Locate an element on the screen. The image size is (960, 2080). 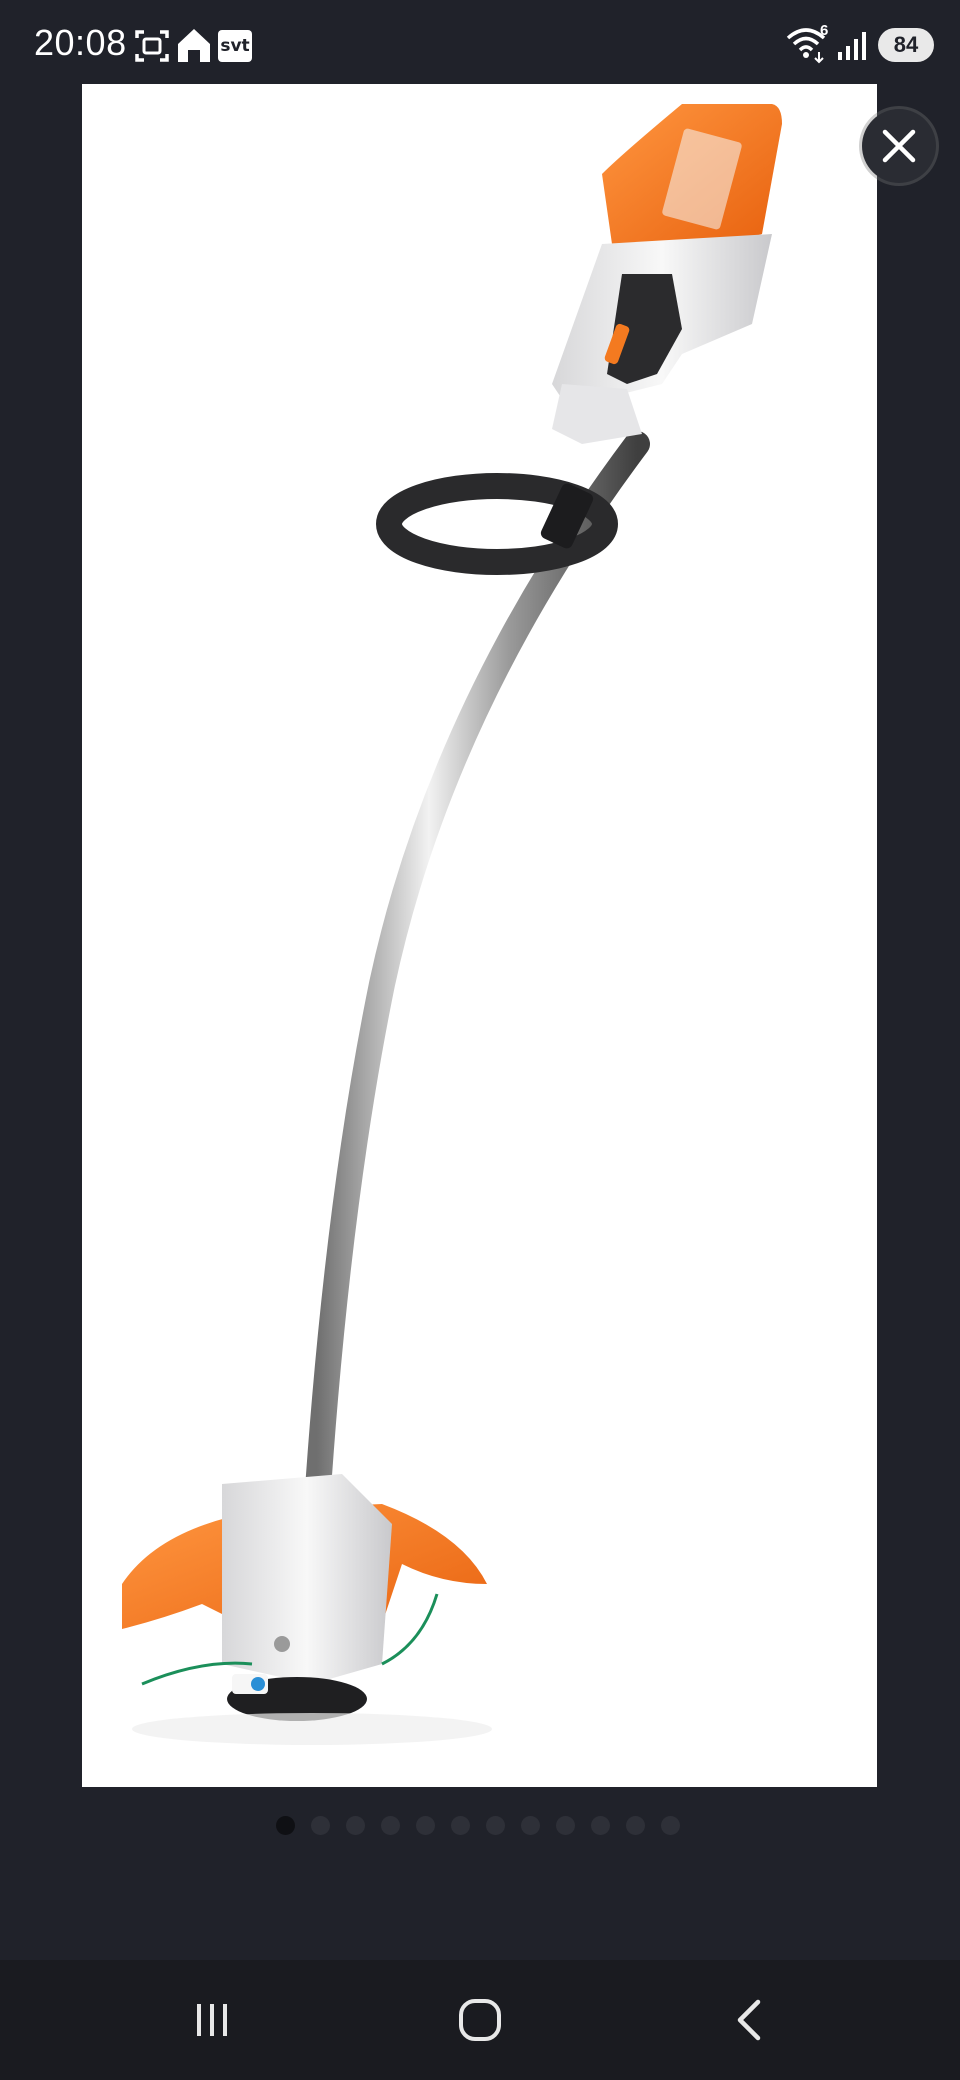
back-button is located at coordinates (750, 2020).